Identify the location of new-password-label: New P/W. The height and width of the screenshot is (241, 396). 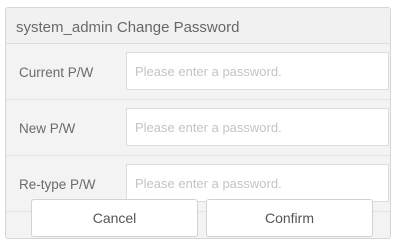
(47, 128).